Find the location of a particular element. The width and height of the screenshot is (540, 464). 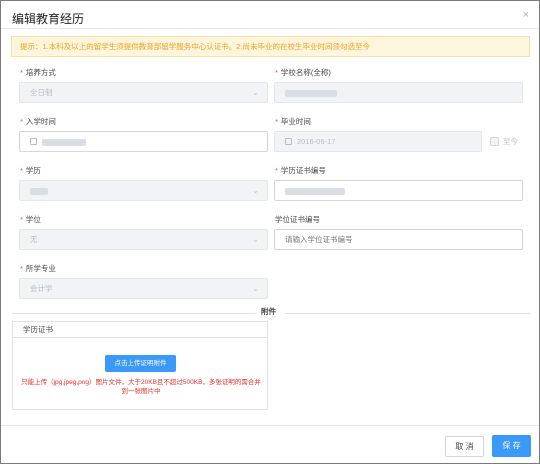

major-select: 会计学 ⌄ is located at coordinates (143, 288).